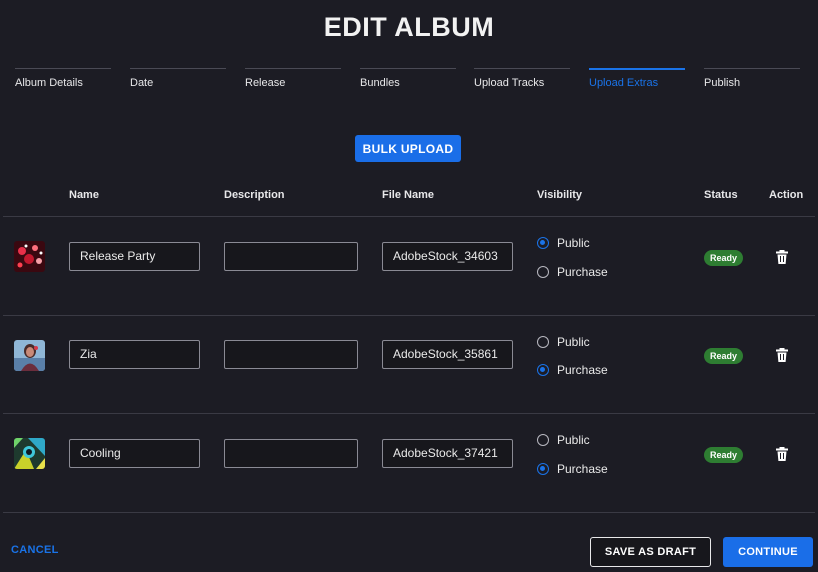 The image size is (818, 572). What do you see at coordinates (409, 27) in the screenshot?
I see `page-title: EDIT ALBUM` at bounding box center [409, 27].